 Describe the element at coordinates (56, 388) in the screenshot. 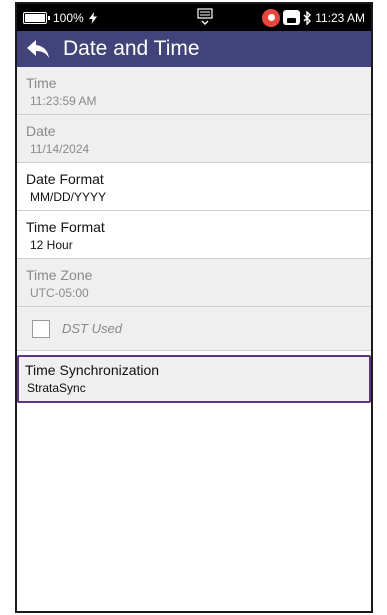

I see `setting-value: StrataSync` at that location.